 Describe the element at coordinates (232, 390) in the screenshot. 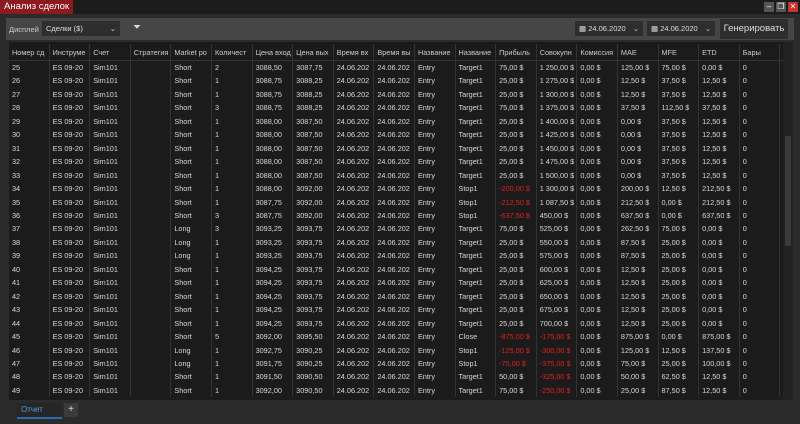

I see `table-cell: 1` at that location.